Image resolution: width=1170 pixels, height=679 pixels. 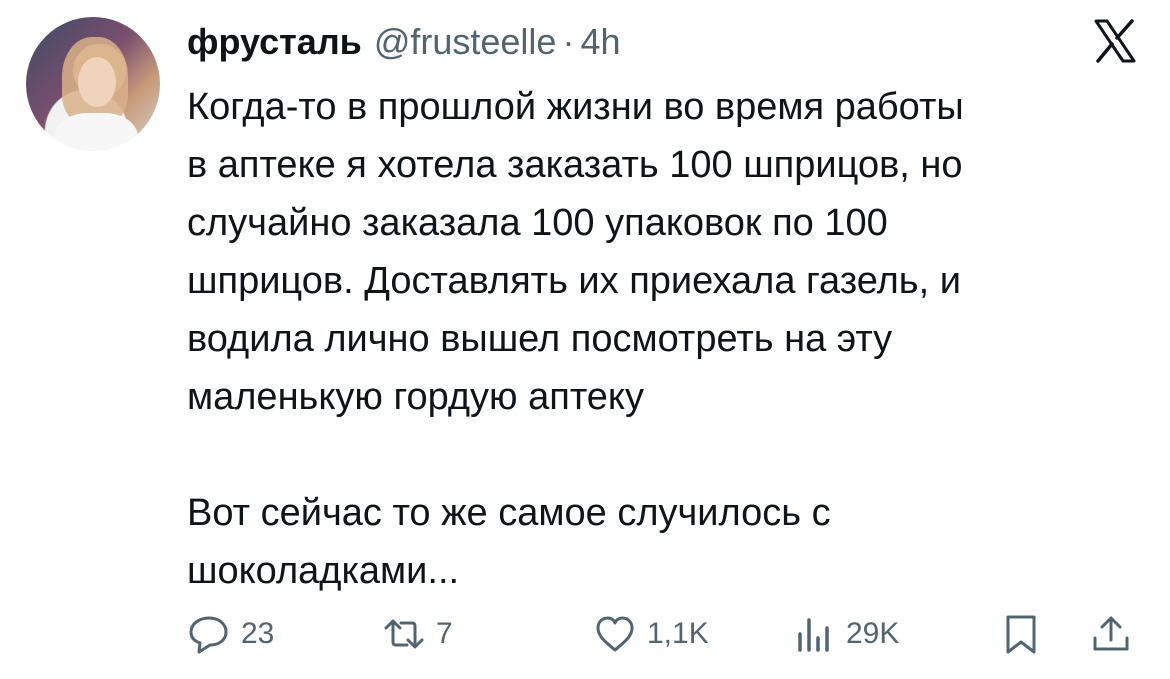 I want to click on action-bar: 23 7 1,1K 29K, so click(x=667, y=634).